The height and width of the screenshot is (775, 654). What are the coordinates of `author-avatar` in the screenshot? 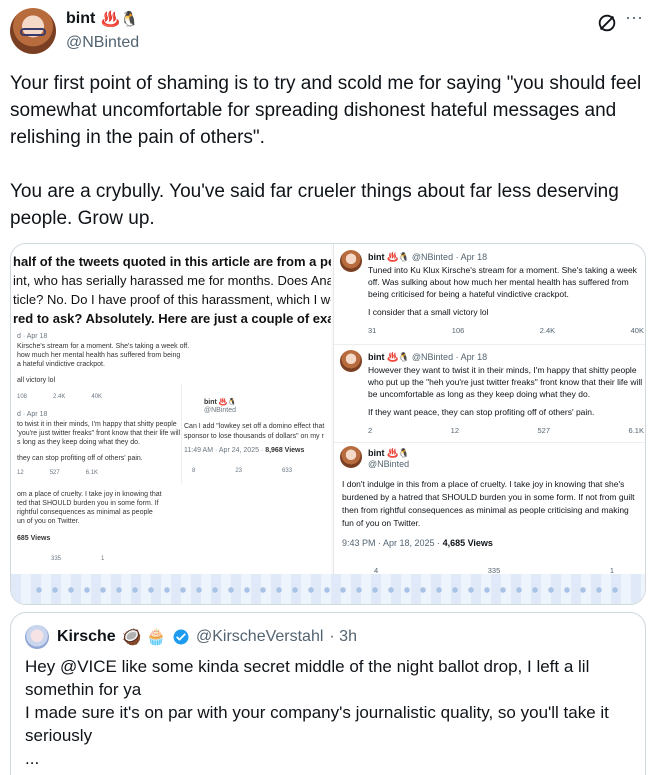 It's located at (33, 31).